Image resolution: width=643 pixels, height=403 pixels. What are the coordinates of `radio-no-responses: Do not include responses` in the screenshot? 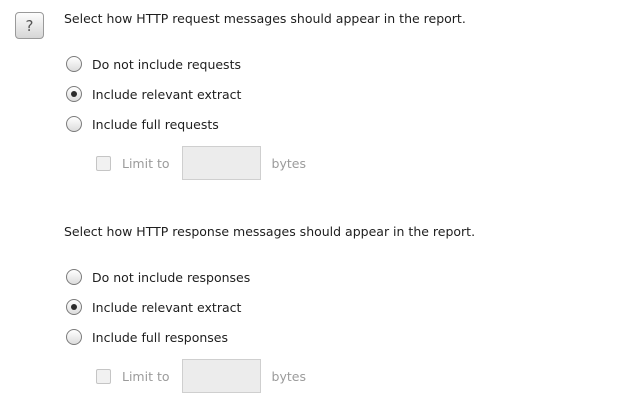 It's located at (158, 277).